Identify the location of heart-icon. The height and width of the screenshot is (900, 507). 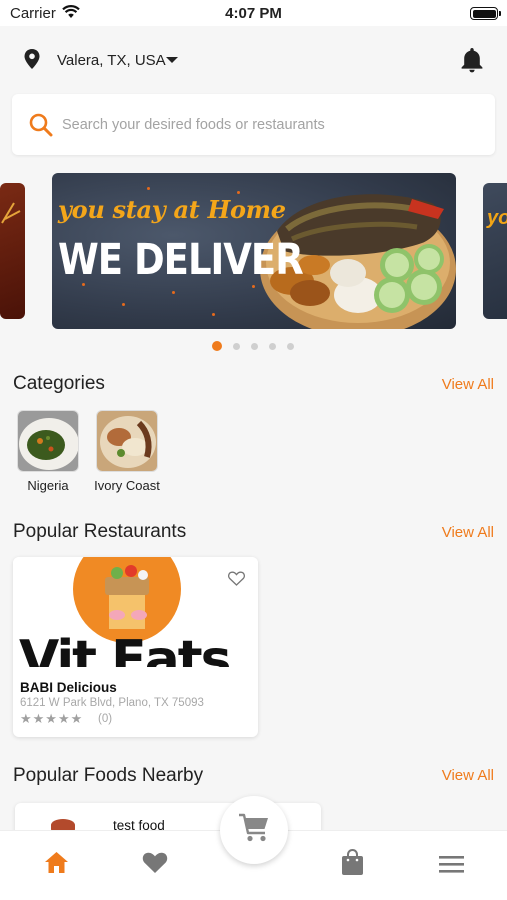
(155, 865).